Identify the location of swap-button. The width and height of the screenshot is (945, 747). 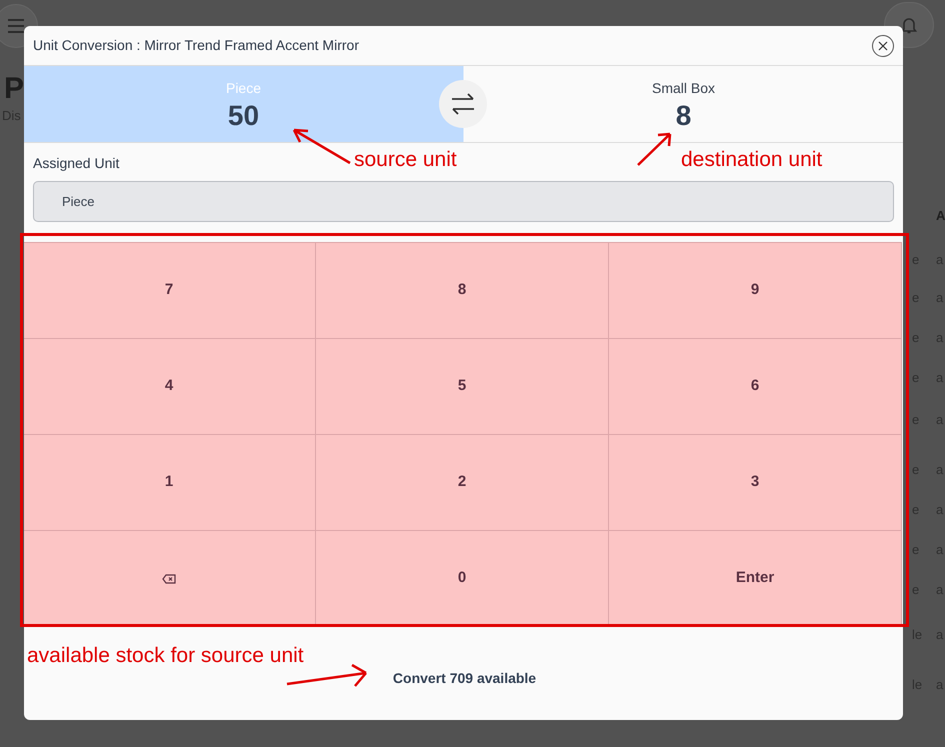
(463, 104).